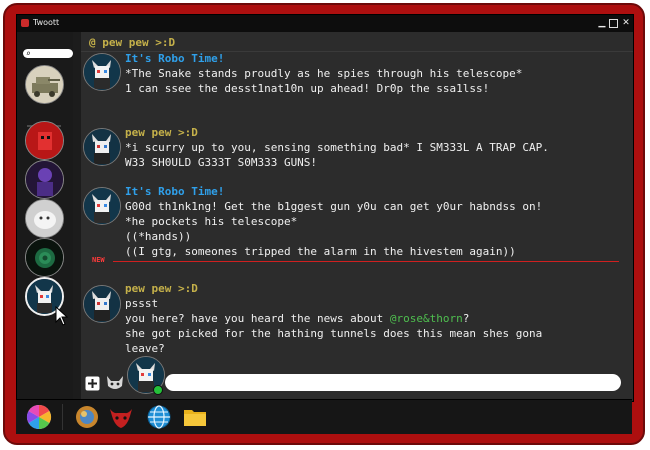 Image resolution: width=650 pixels, height=450 pixels. Describe the element at coordinates (366, 261) in the screenshot. I see `new-messages-divider` at that location.